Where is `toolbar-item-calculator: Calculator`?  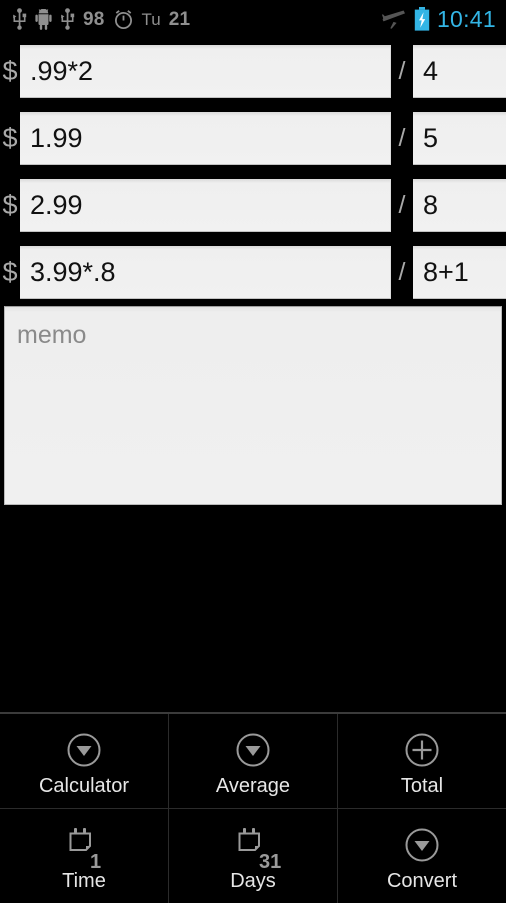
toolbar-item-calculator: Calculator is located at coordinates (84, 761).